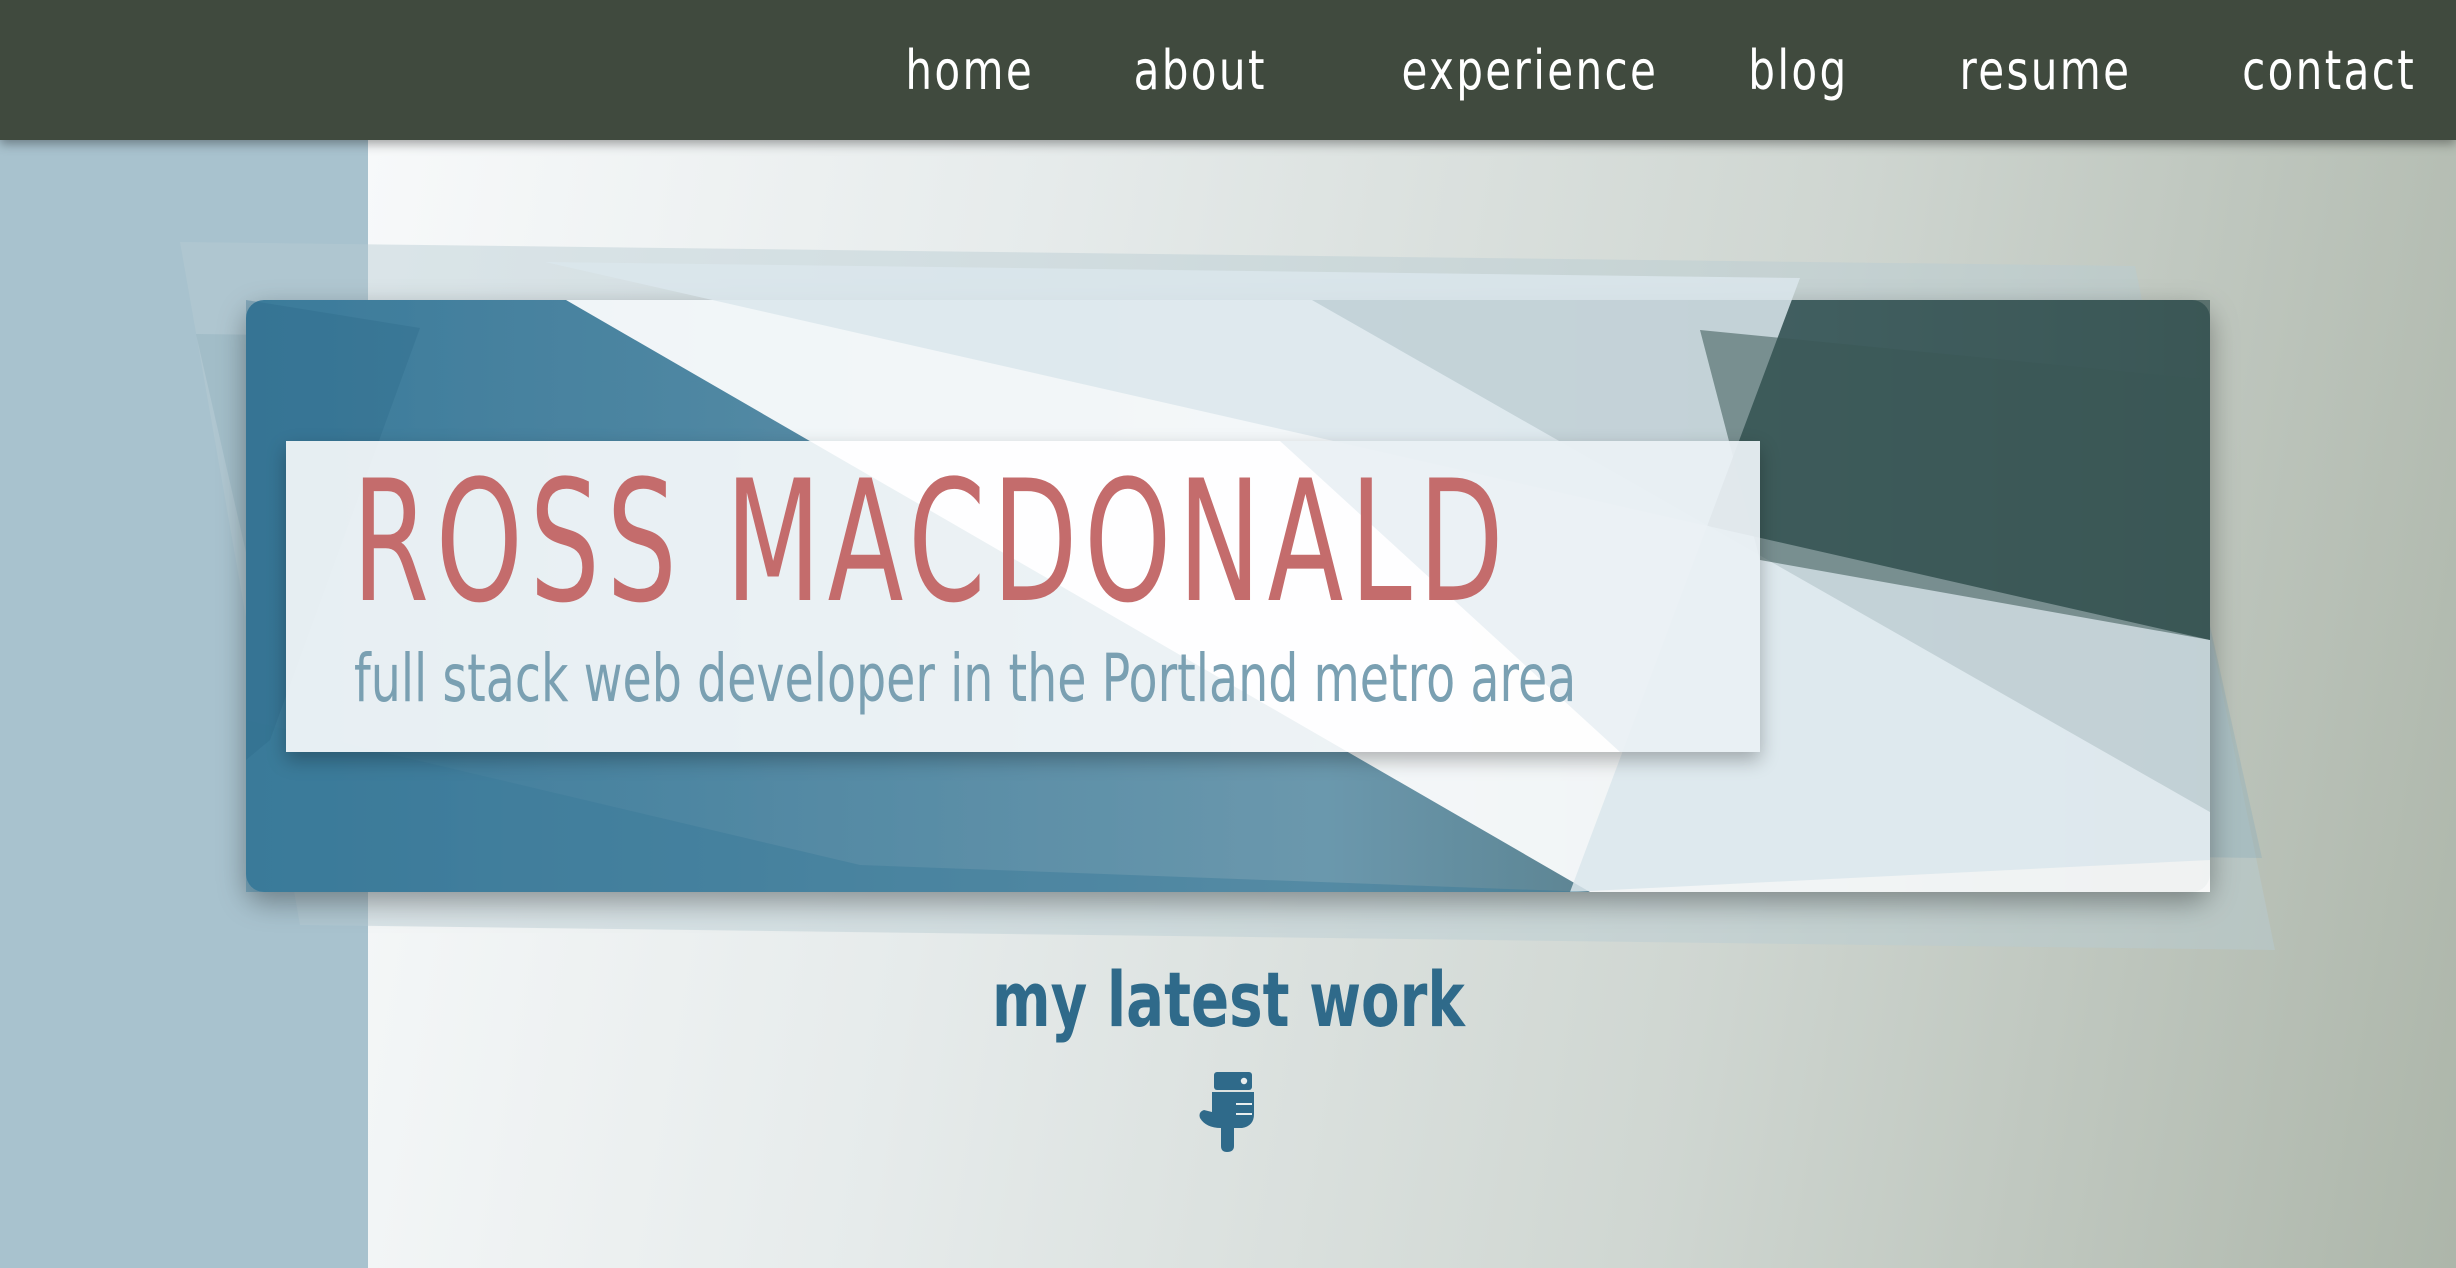 The image size is (2456, 1268). I want to click on pointing-down-hand-icon, so click(1228, 1112).